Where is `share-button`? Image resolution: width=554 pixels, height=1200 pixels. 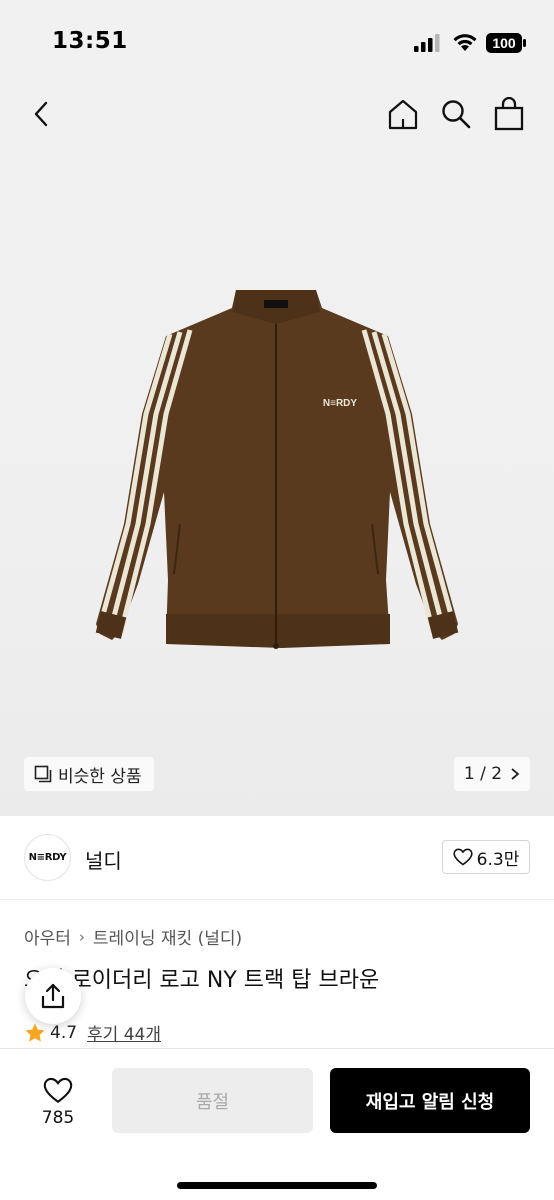
share-button is located at coordinates (53, 996).